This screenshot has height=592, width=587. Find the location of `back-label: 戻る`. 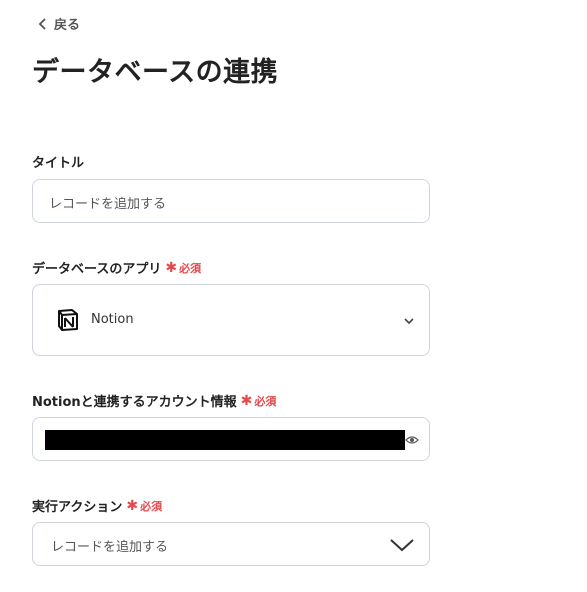

back-label: 戻る is located at coordinates (67, 25).